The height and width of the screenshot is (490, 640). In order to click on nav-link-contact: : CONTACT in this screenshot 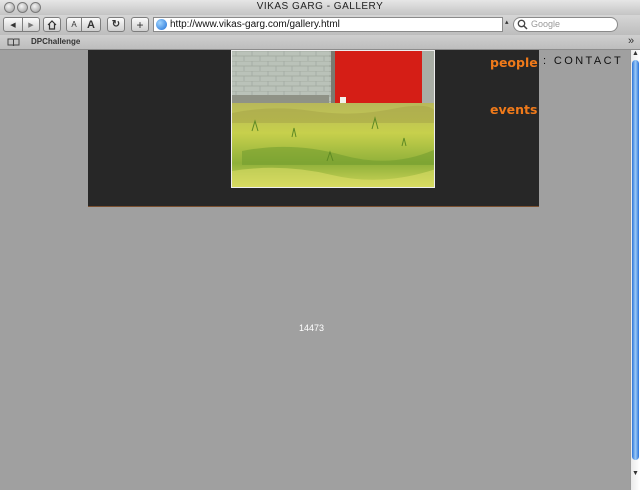, I will do `click(583, 61)`.